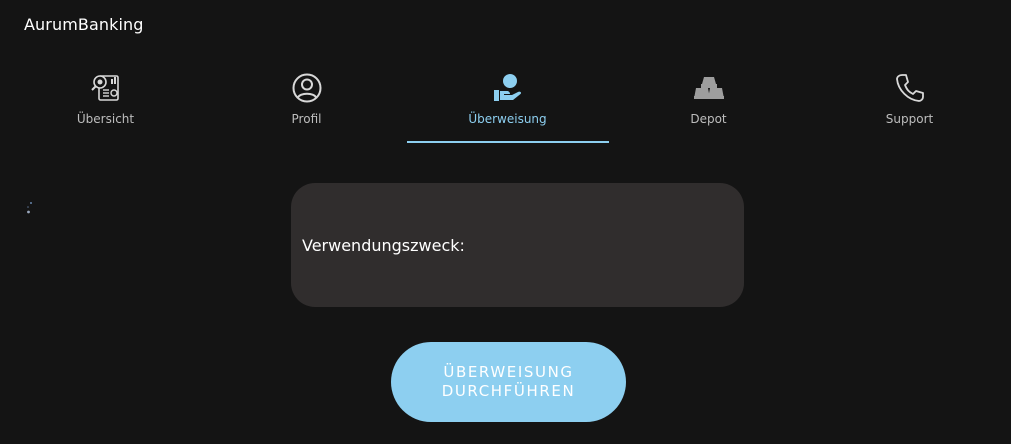  What do you see at coordinates (508, 391) in the screenshot?
I see `submit-label-line2: DURCHFÜHREN` at bounding box center [508, 391].